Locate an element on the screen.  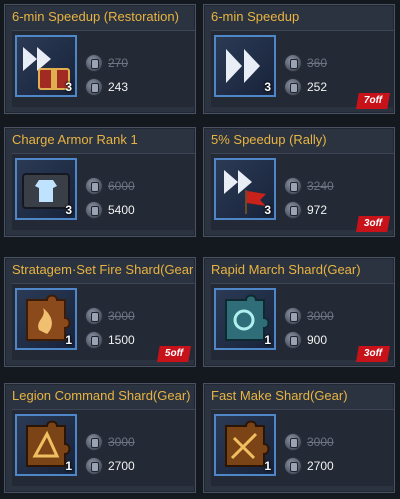
item-title: Rapid March Shard(Gear) is located at coordinates (286, 269).